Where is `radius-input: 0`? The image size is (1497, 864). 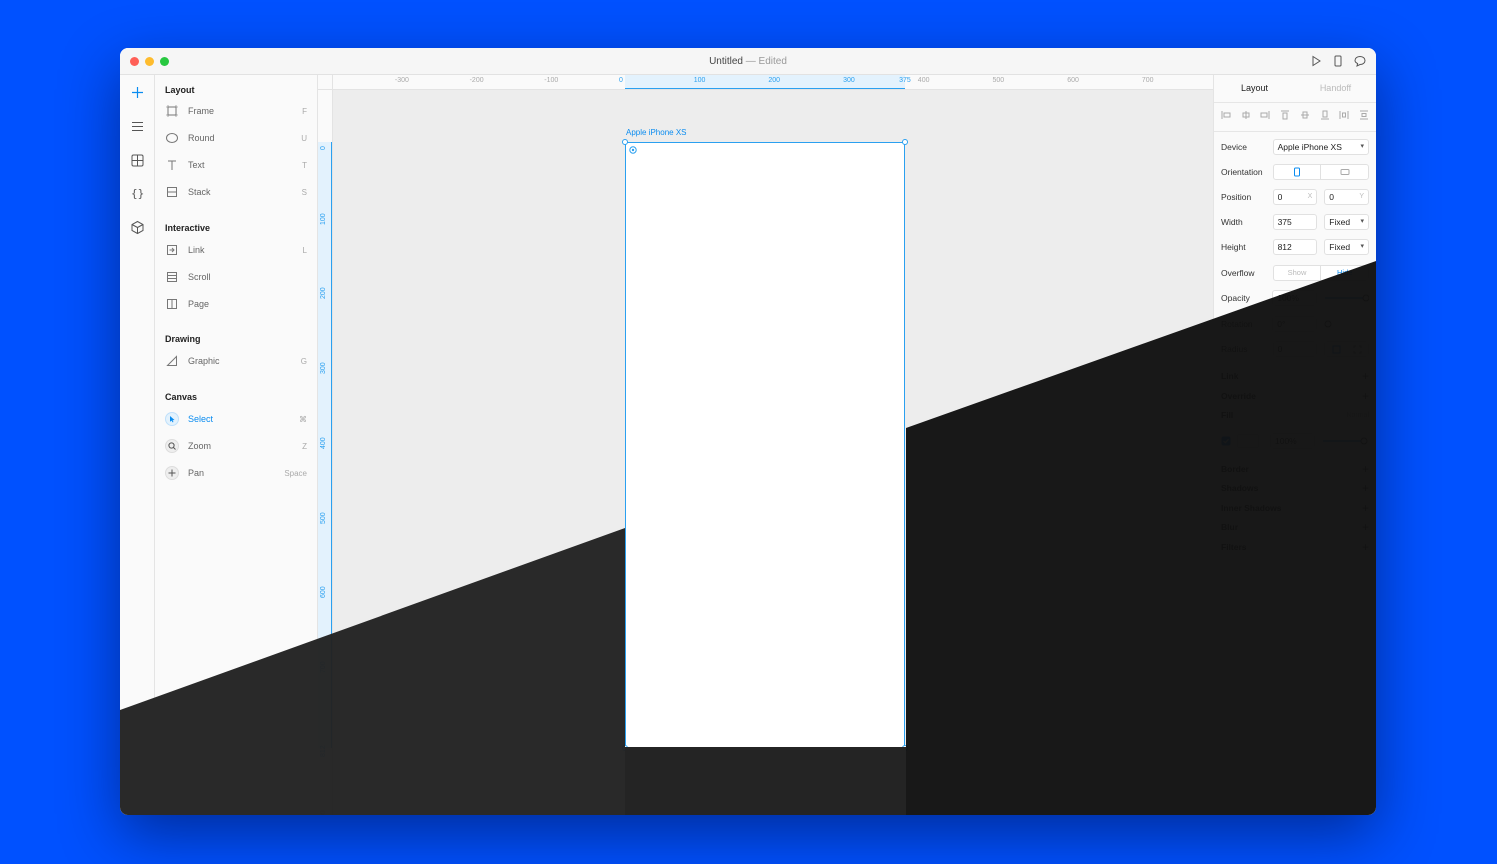
radius-input: 0 is located at coordinates (1295, 349).